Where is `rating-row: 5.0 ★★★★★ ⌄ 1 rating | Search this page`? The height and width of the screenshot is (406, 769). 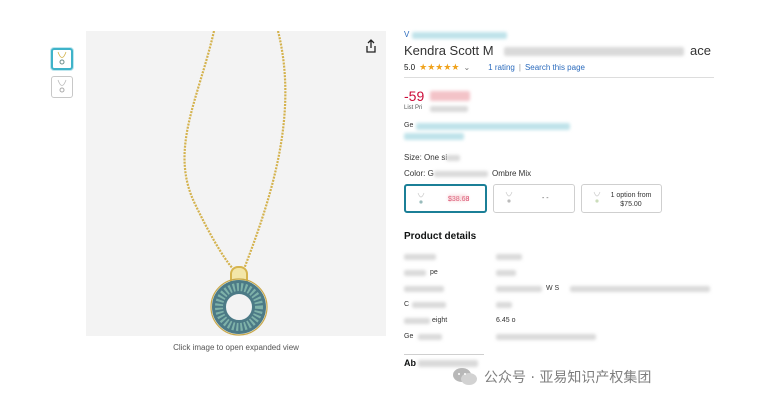 rating-row: 5.0 ★★★★★ ⌄ 1 rating | Search this page is located at coordinates (564, 67).